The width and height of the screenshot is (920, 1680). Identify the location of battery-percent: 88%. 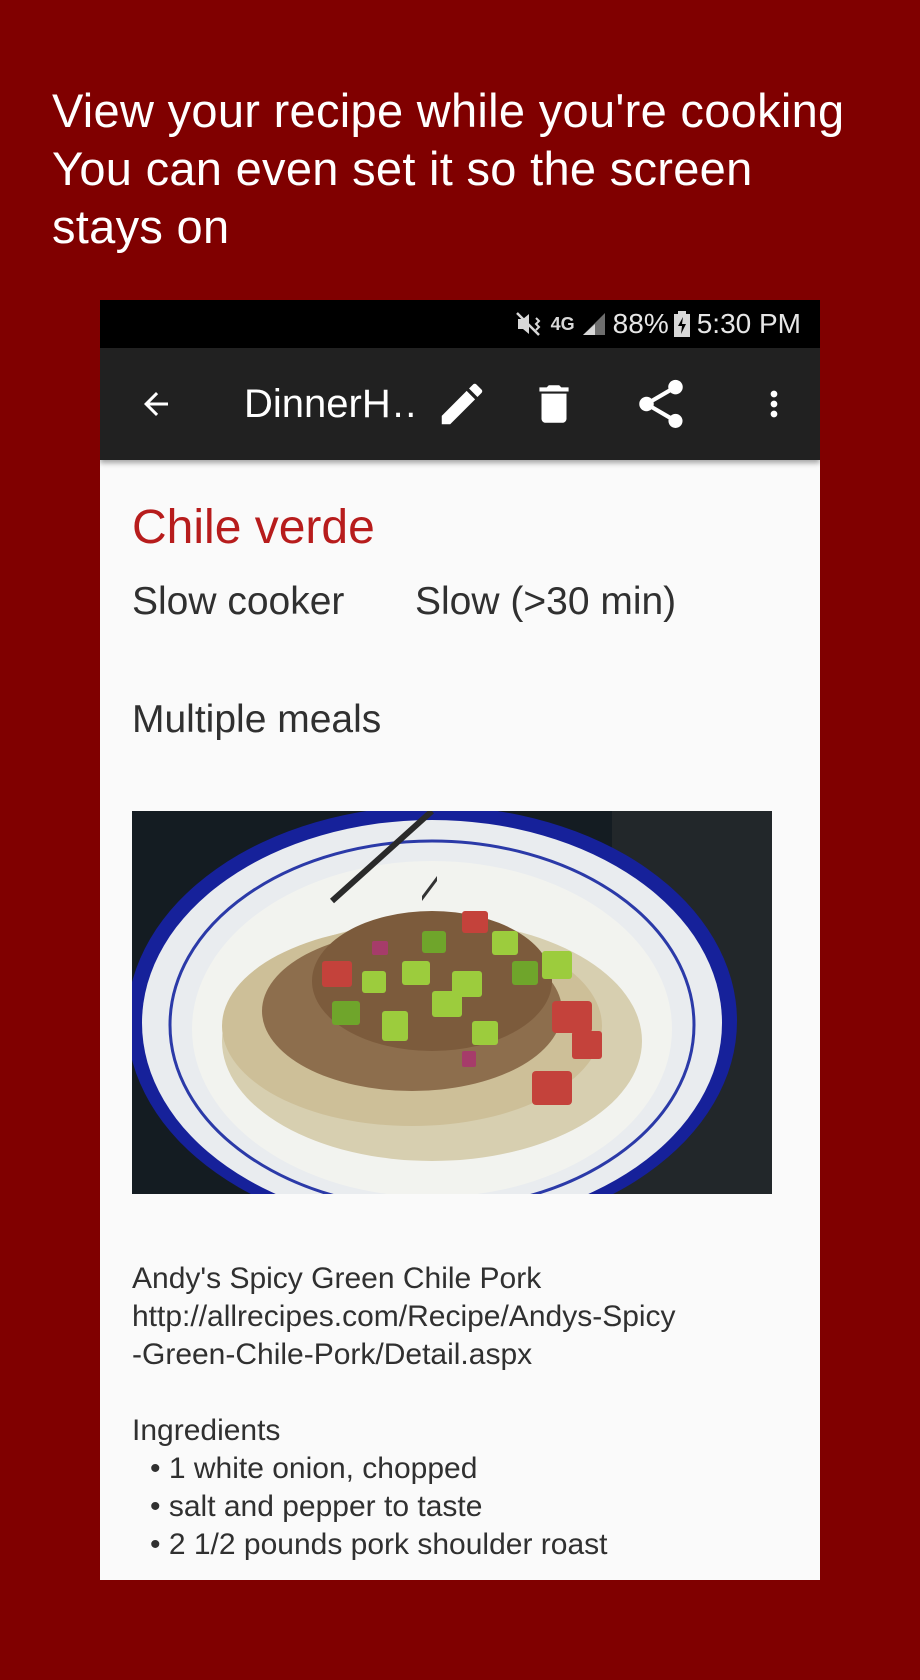
(640, 323).